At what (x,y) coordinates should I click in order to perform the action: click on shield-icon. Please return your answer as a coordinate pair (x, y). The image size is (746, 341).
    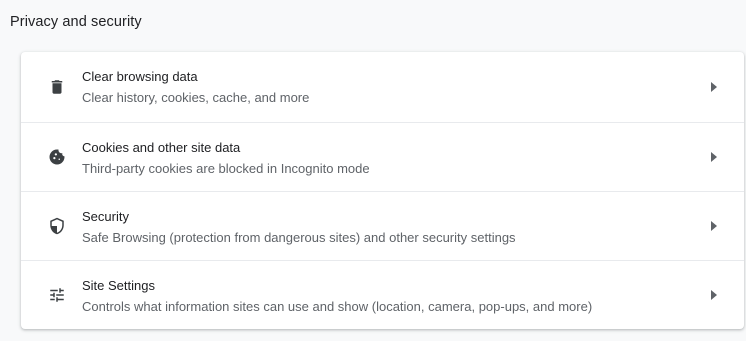
    Looking at the image, I should click on (57, 226).